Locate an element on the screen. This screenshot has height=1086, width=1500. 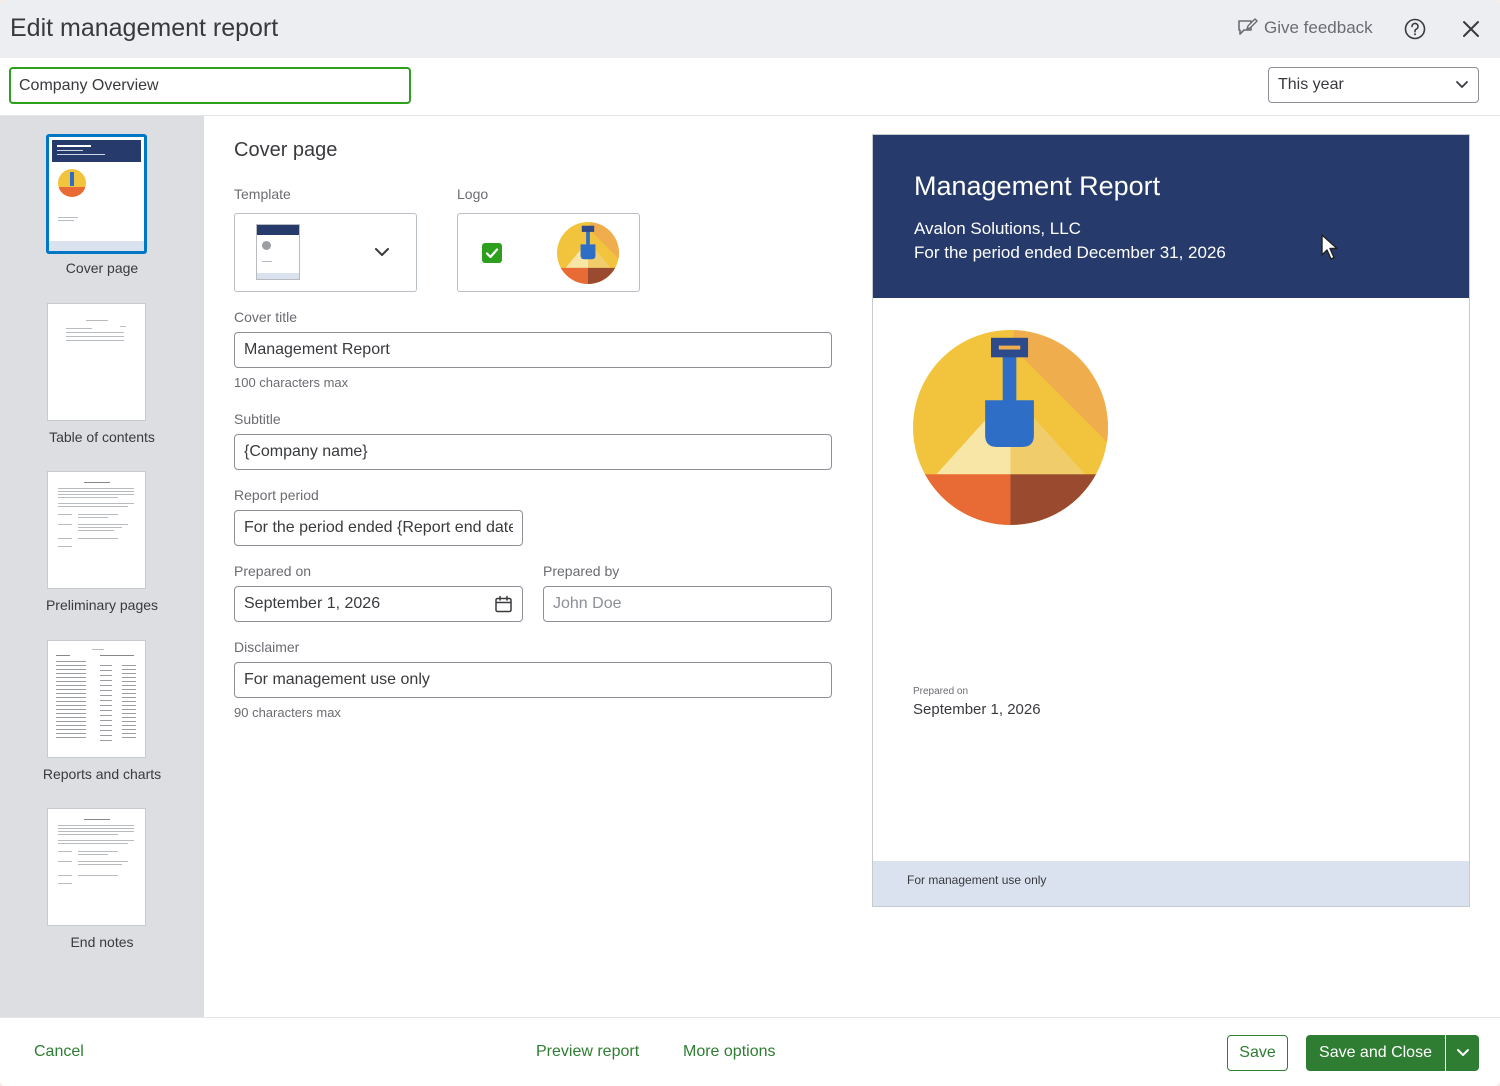
more-options-button: More options is located at coordinates (729, 1052).